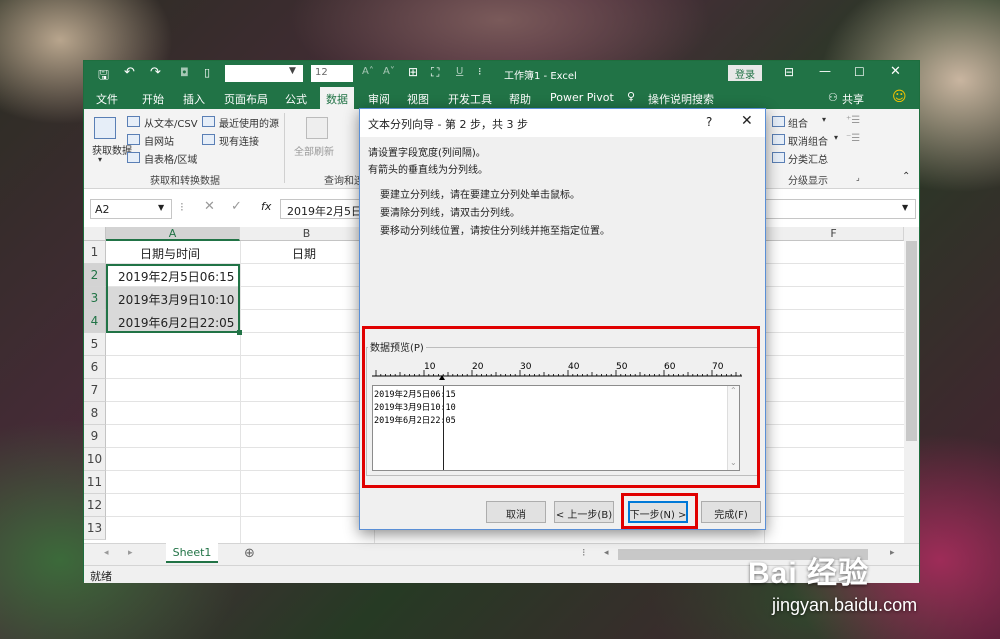 This screenshot has width=1000, height=639. What do you see at coordinates (95, 528) in the screenshot?
I see `row-header: 13` at bounding box center [95, 528].